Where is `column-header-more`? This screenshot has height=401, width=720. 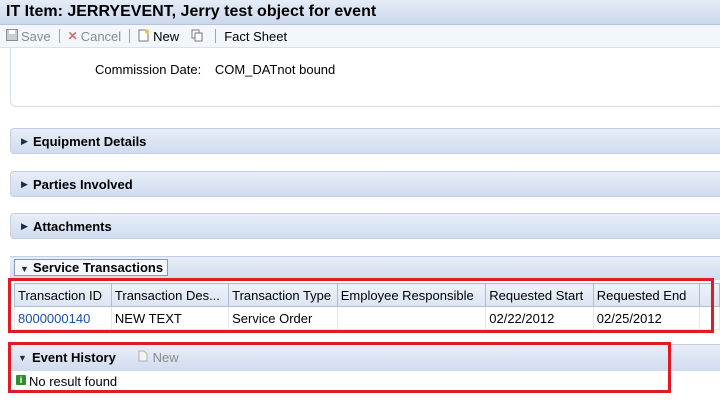 column-header-more is located at coordinates (709, 295).